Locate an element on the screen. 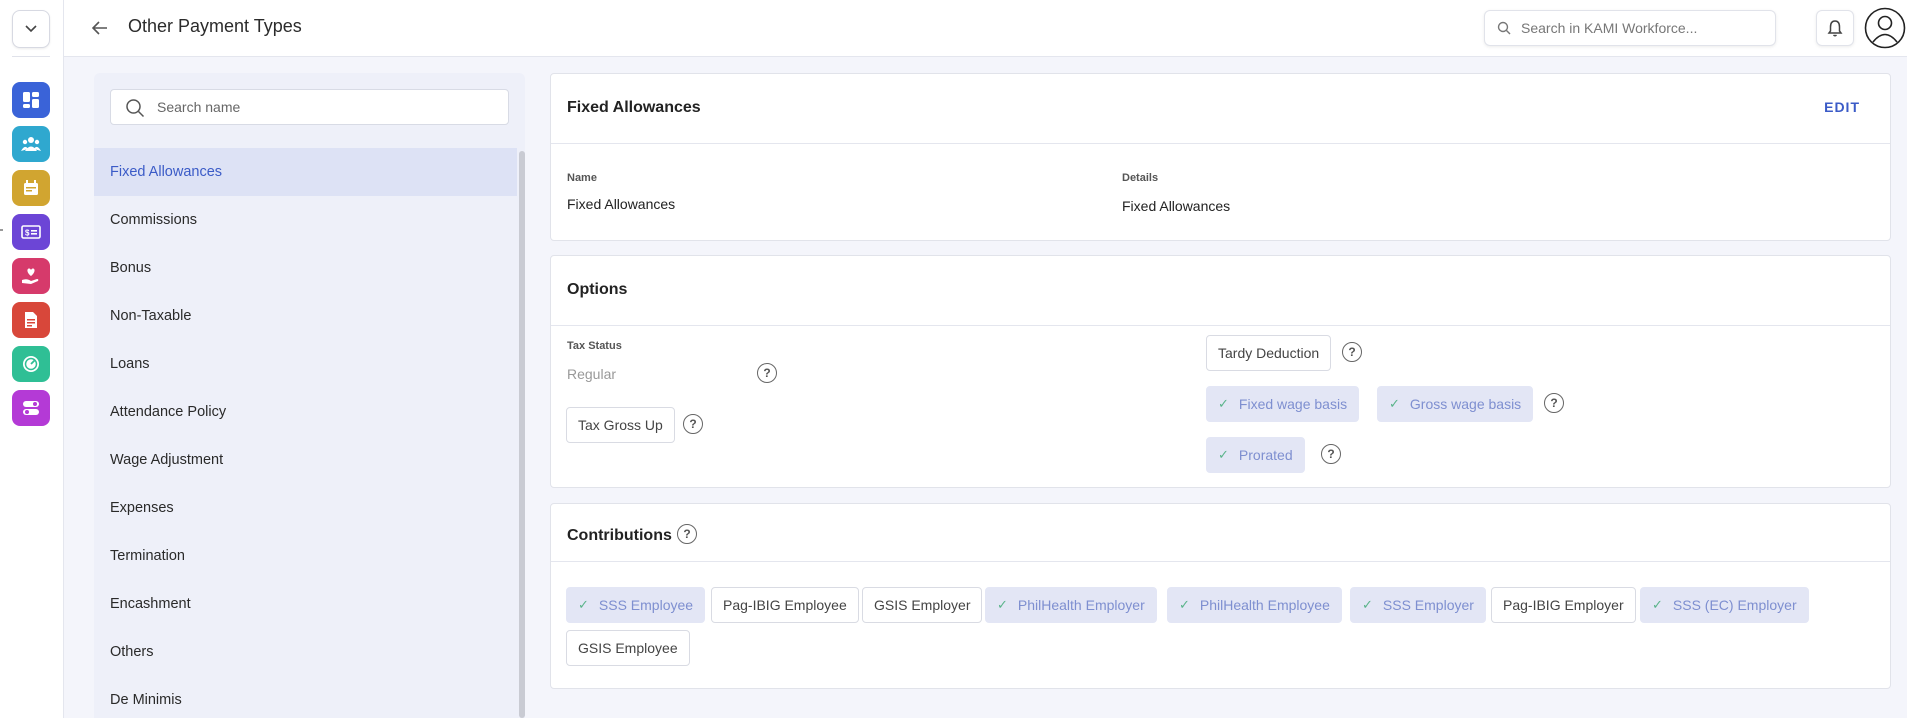 The width and height of the screenshot is (1907, 718). sss-employee-label: SSS Employee is located at coordinates (646, 605).